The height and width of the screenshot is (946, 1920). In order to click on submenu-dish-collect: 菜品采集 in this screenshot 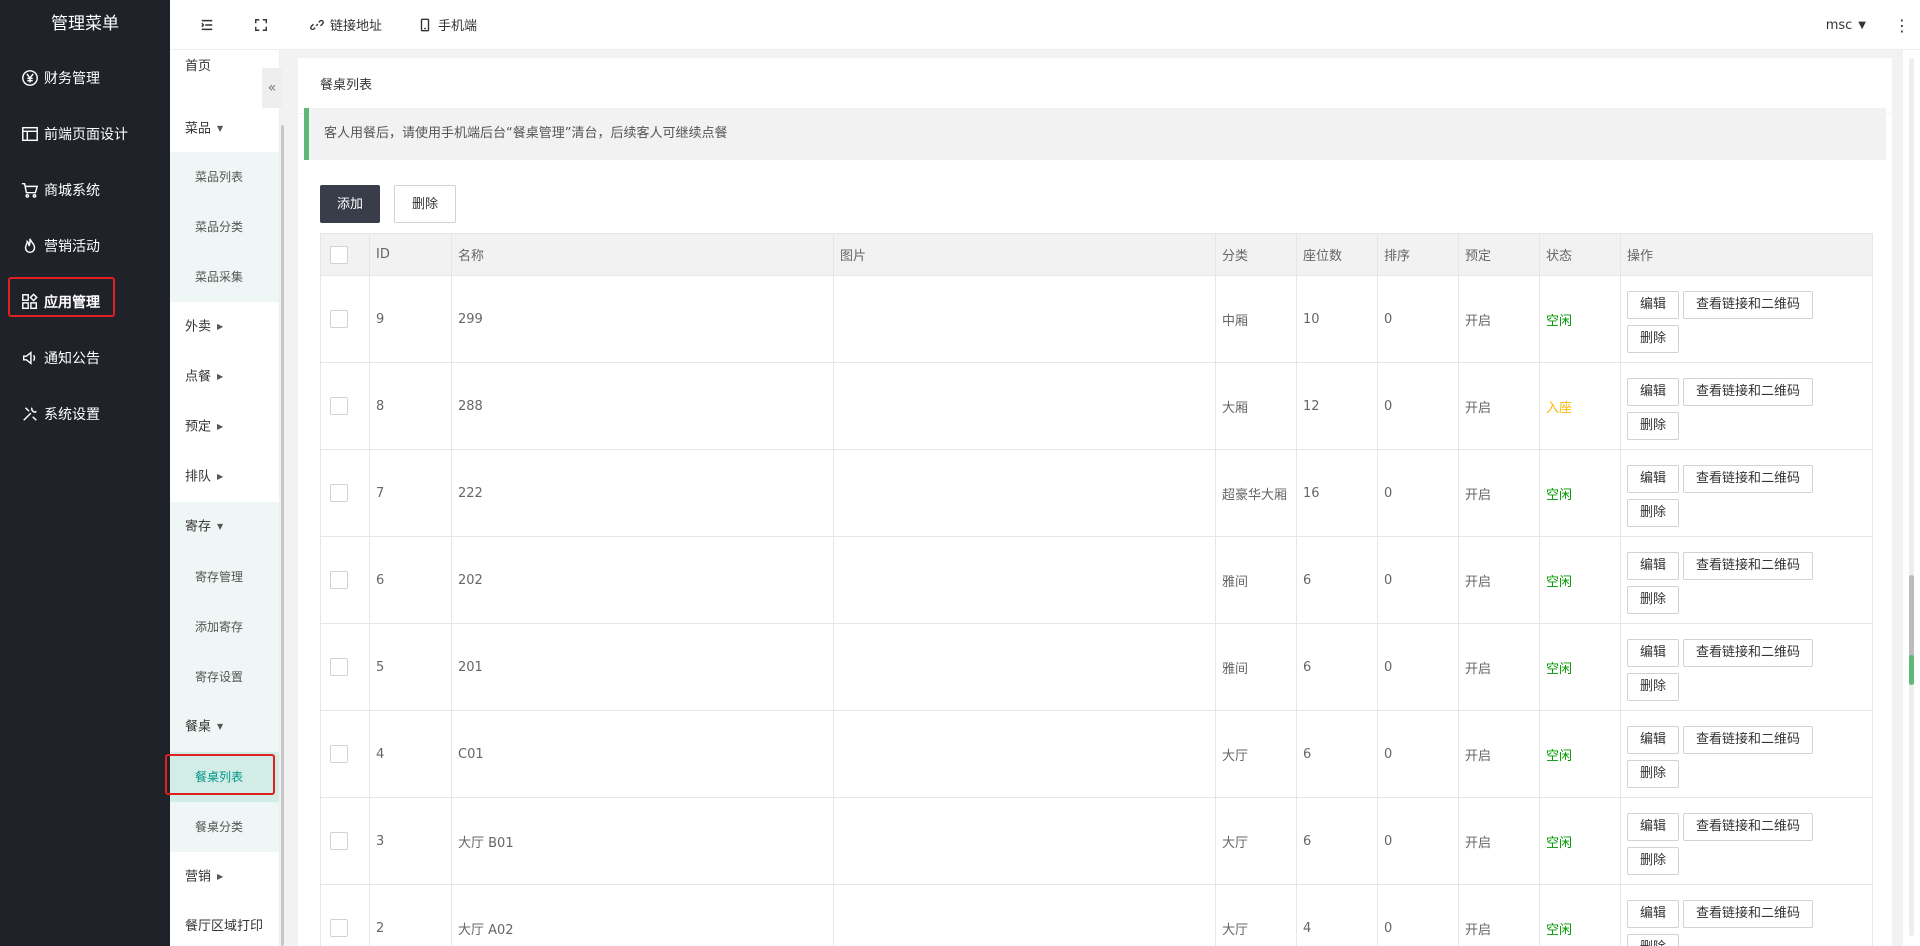, I will do `click(224, 277)`.